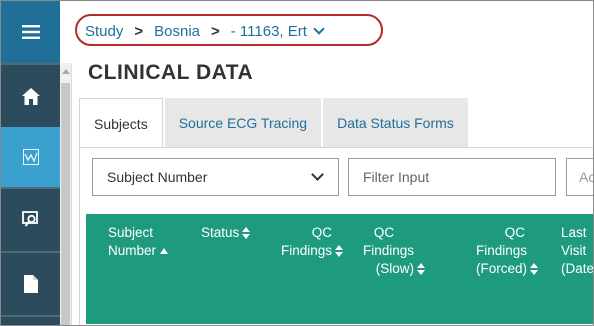  I want to click on side-navigation, so click(30, 163).